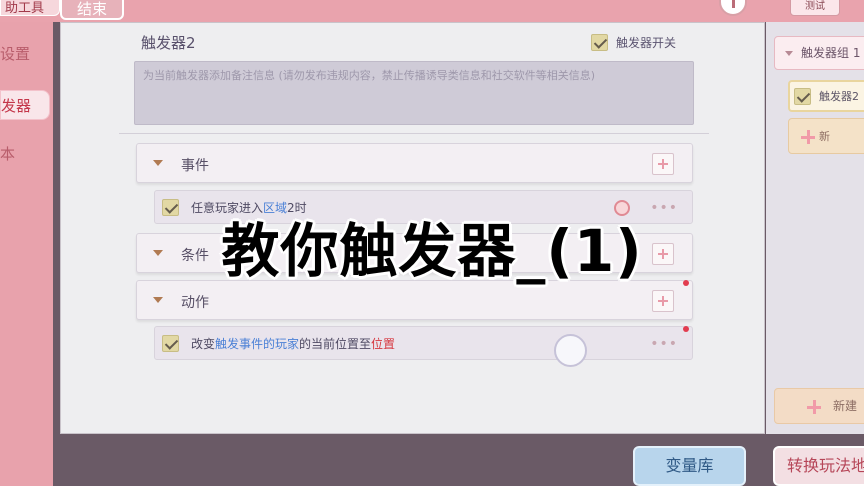 This screenshot has width=864, height=486. What do you see at coordinates (646, 43) in the screenshot?
I see `trigger-switch-label: 触发器开关` at bounding box center [646, 43].